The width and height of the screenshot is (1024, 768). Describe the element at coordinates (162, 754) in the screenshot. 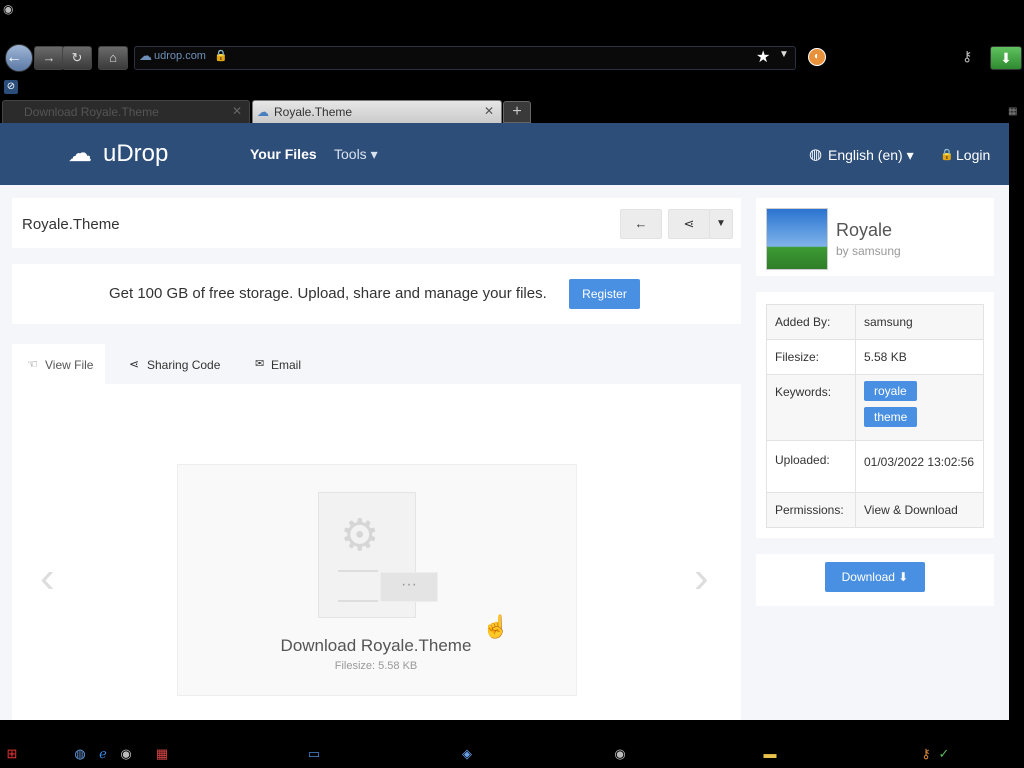

I see `taskbar-app-icon: ▦` at that location.